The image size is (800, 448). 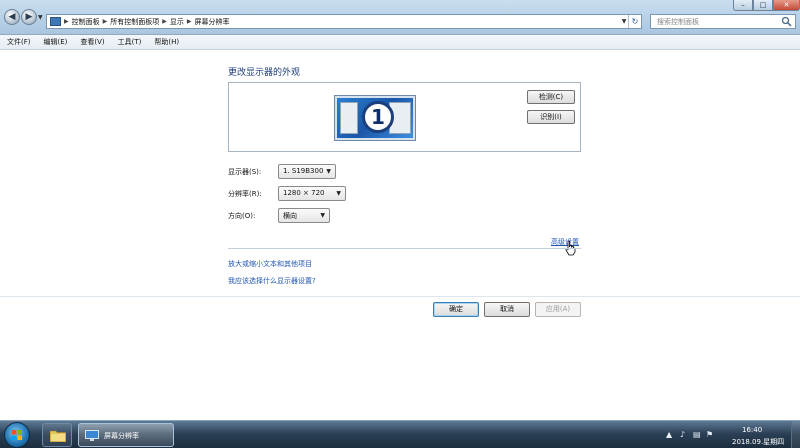 I want to click on volume-icon: ♪, so click(x=682, y=434).